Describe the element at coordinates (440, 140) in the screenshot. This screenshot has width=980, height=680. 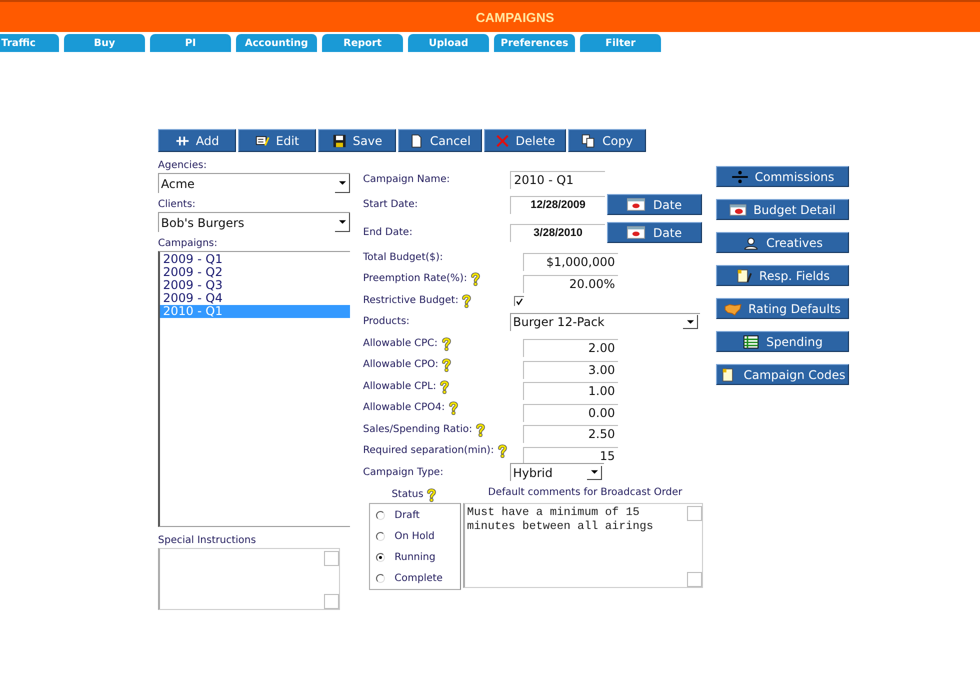
I see `toolbar-button: Cancel` at that location.